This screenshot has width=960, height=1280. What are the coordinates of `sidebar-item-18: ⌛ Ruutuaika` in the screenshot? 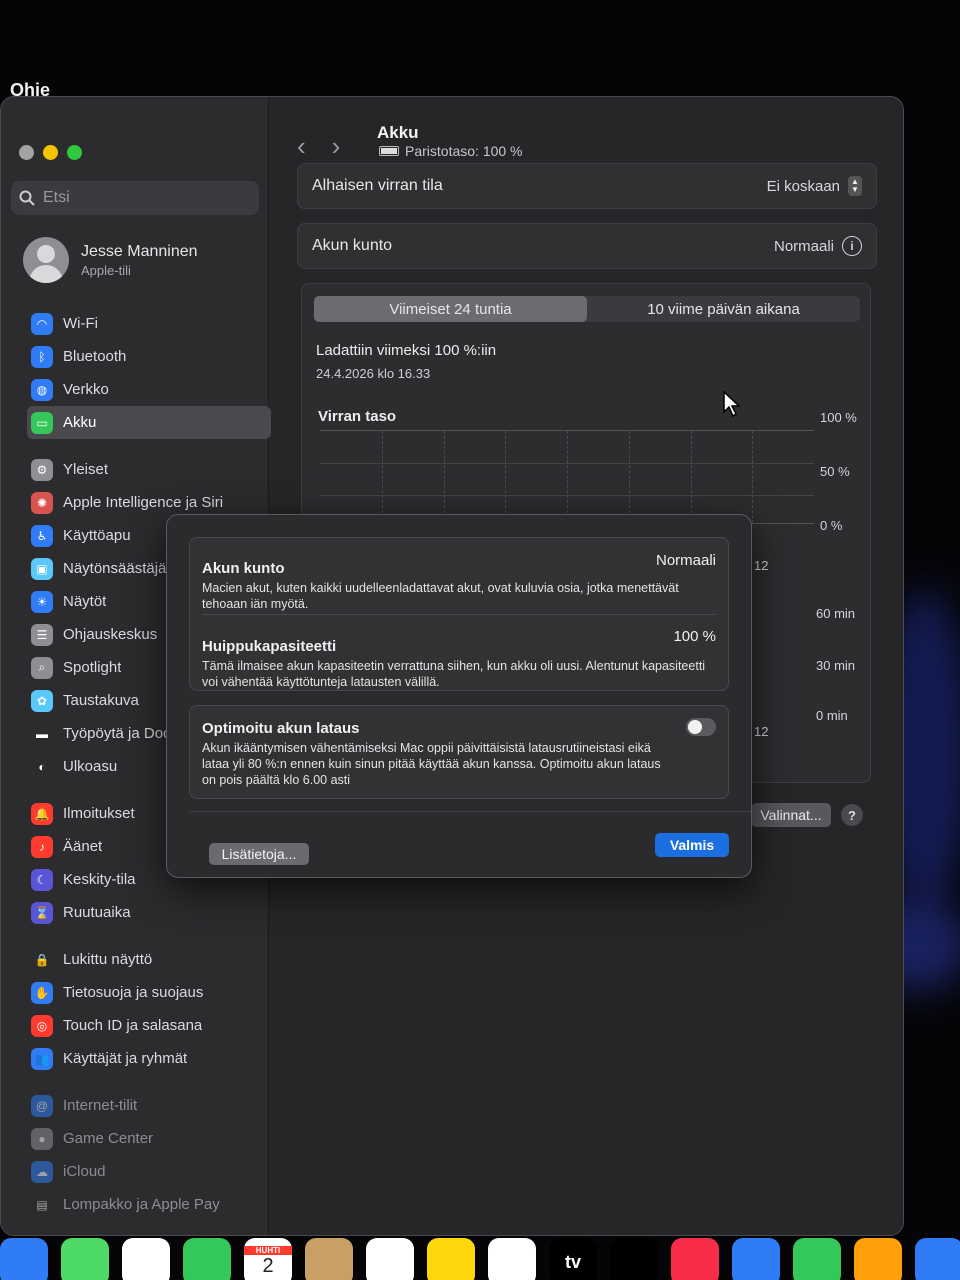 It's located at (149, 912).